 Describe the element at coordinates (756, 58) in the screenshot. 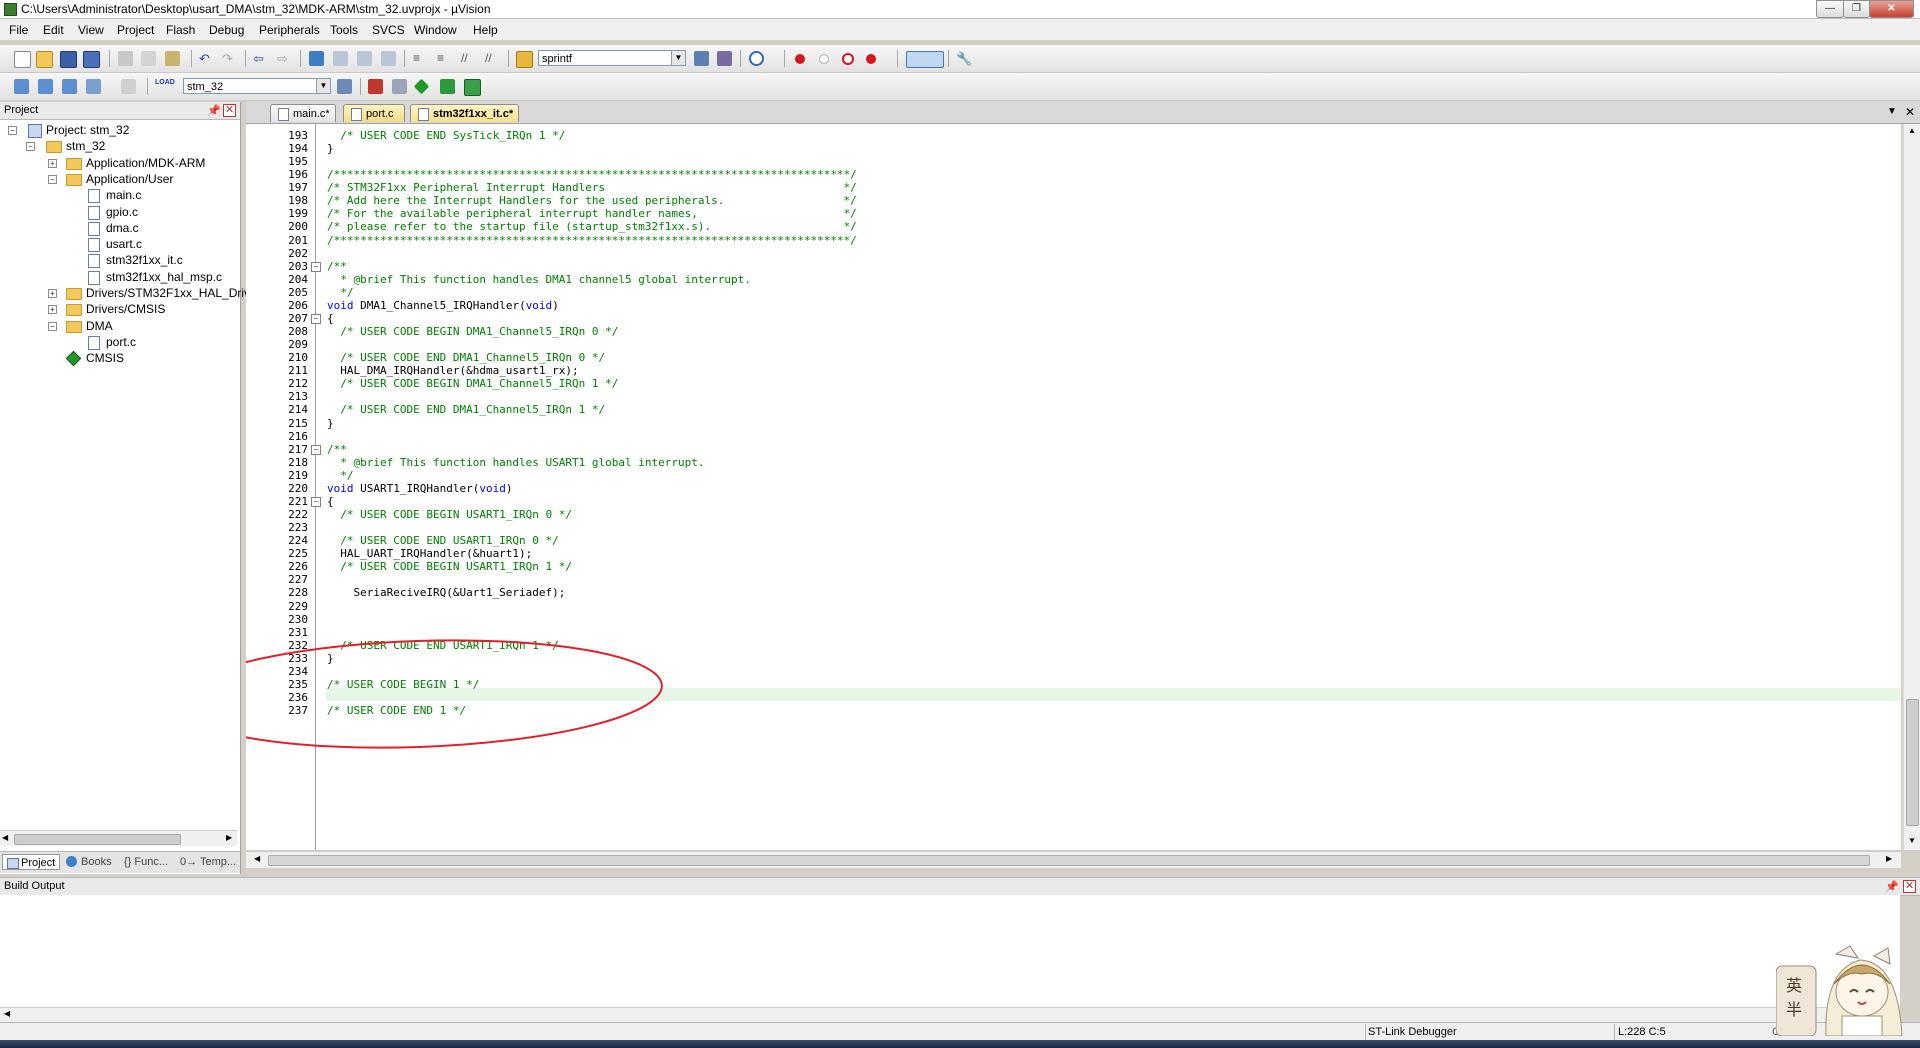

I see `debug-session-icon` at that location.